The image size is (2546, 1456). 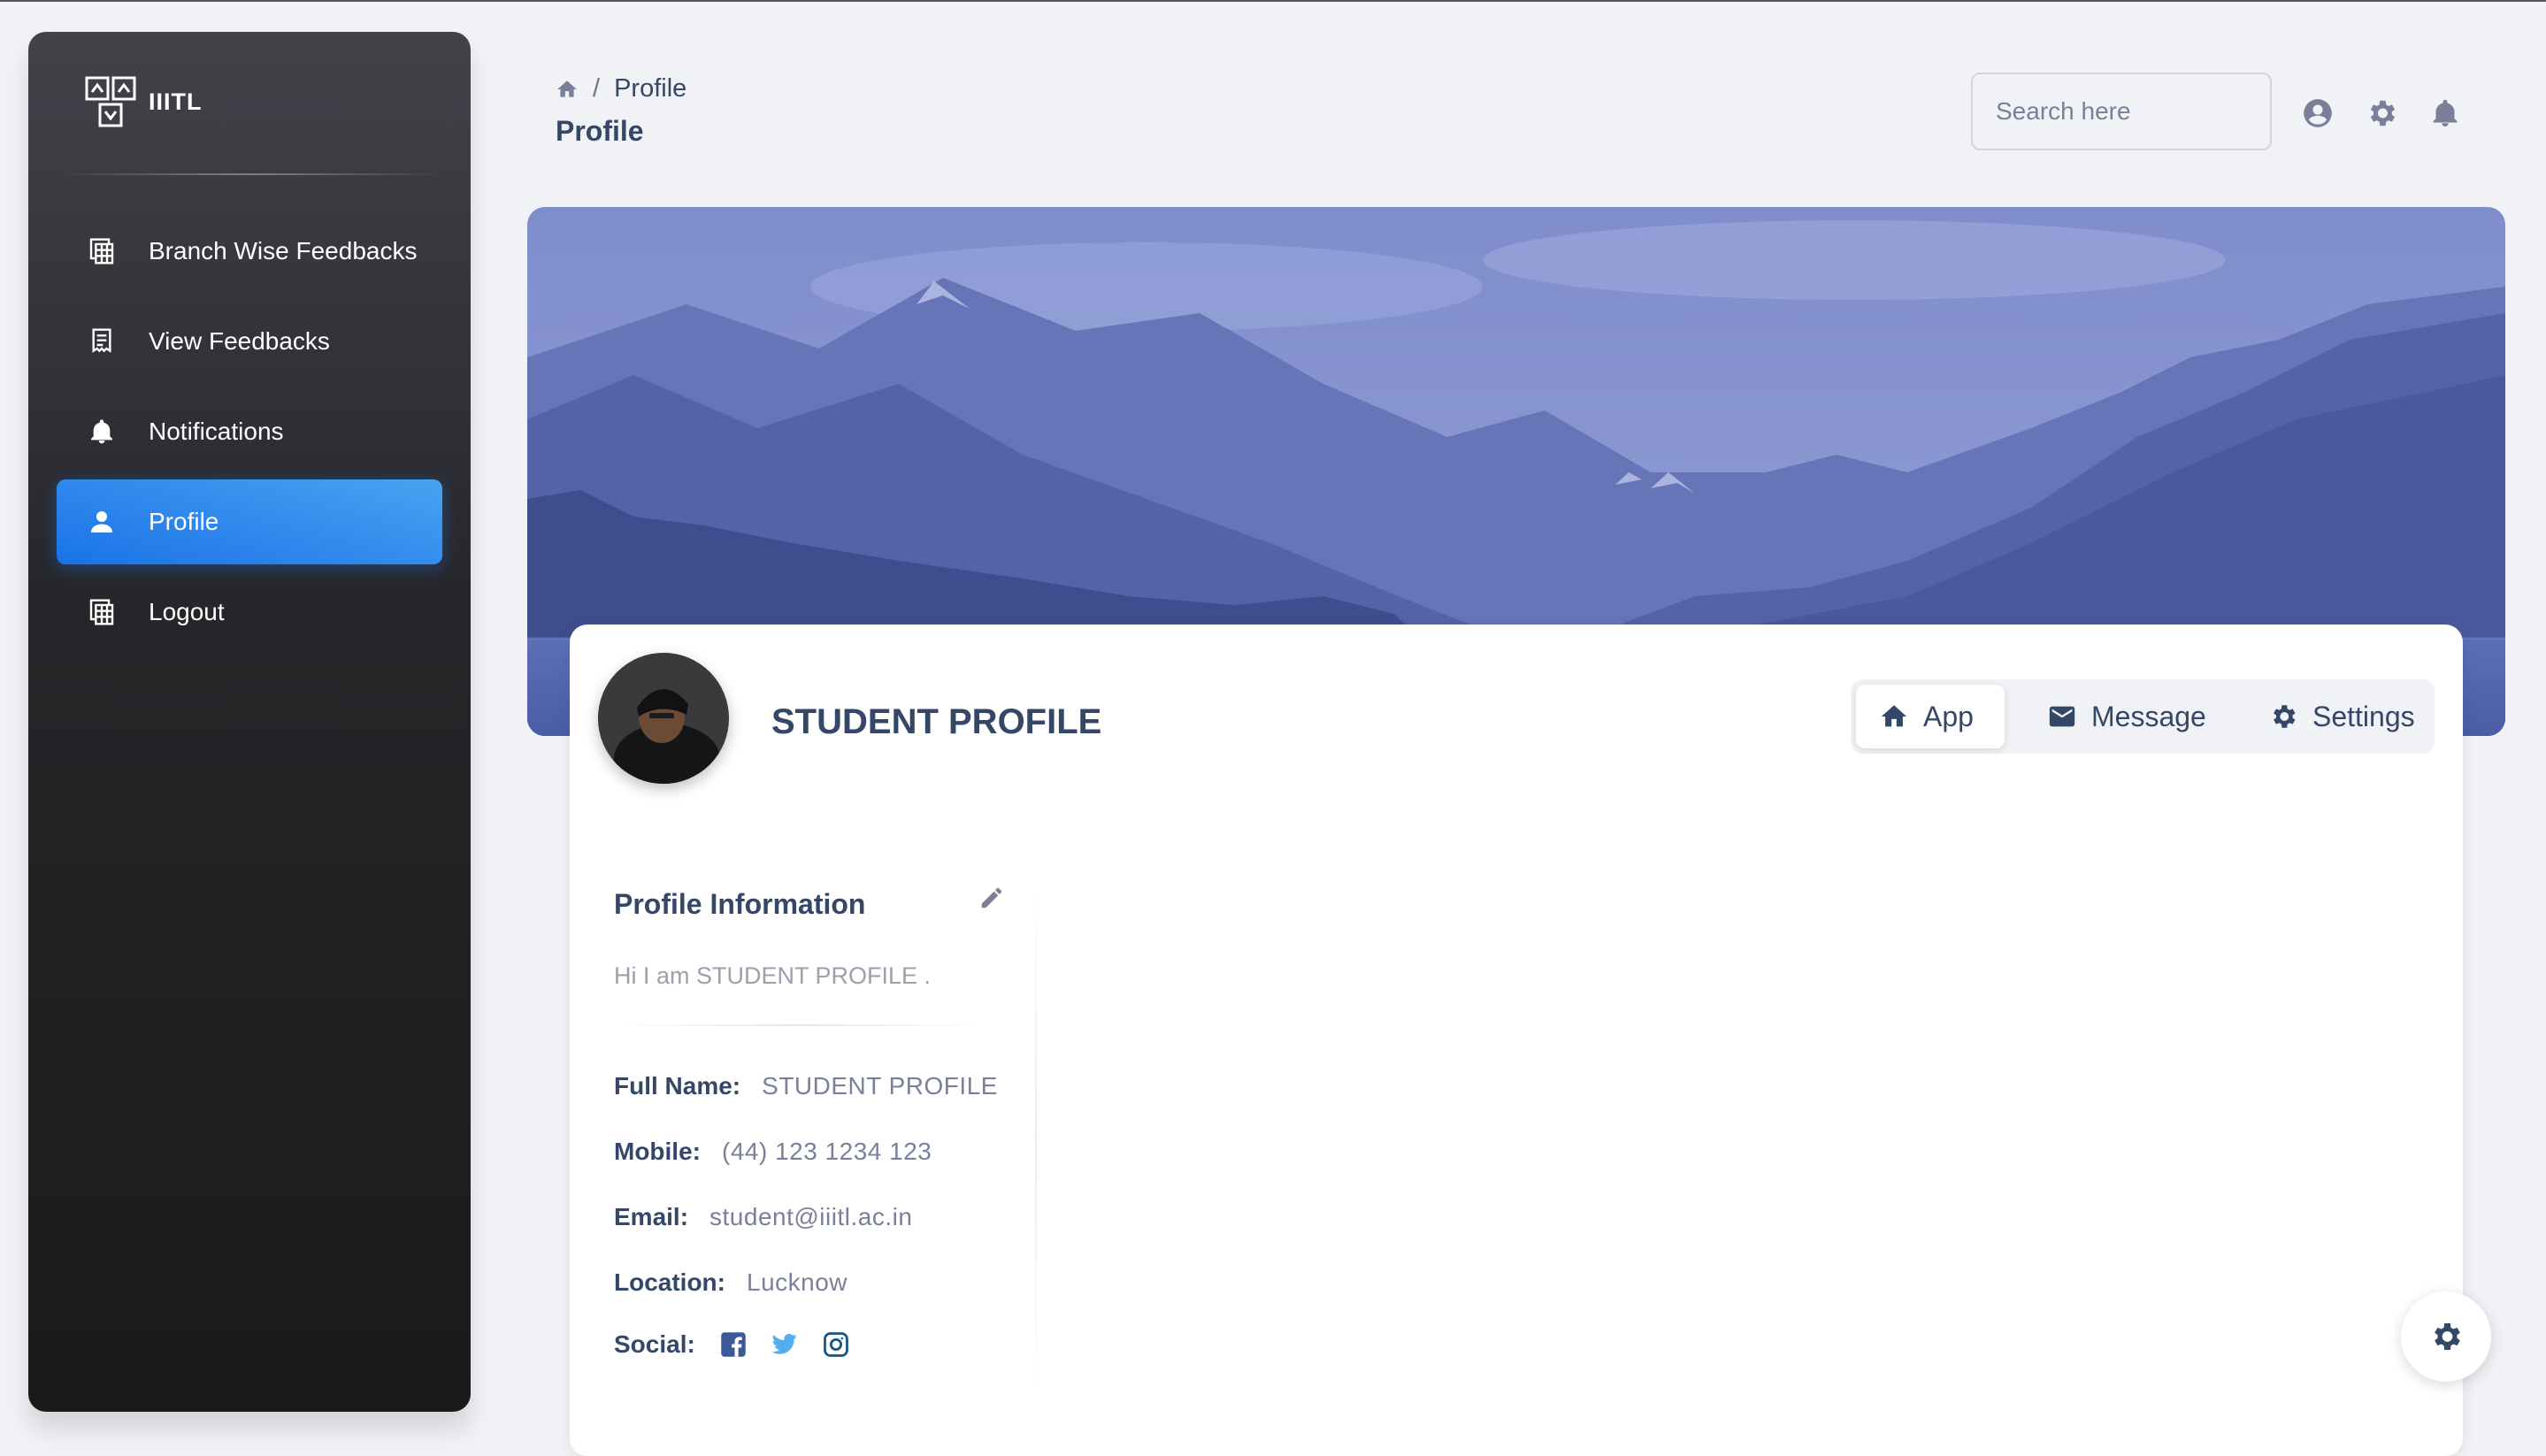 I want to click on info-label: Email:, so click(x=651, y=1216).